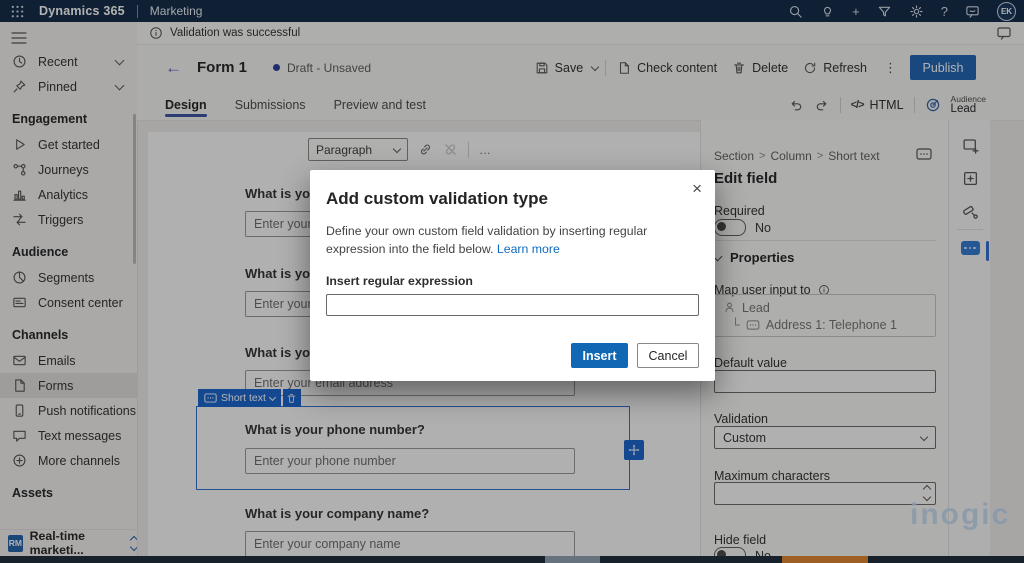  I want to click on notification-bar: Validation was successful, so click(580, 33).